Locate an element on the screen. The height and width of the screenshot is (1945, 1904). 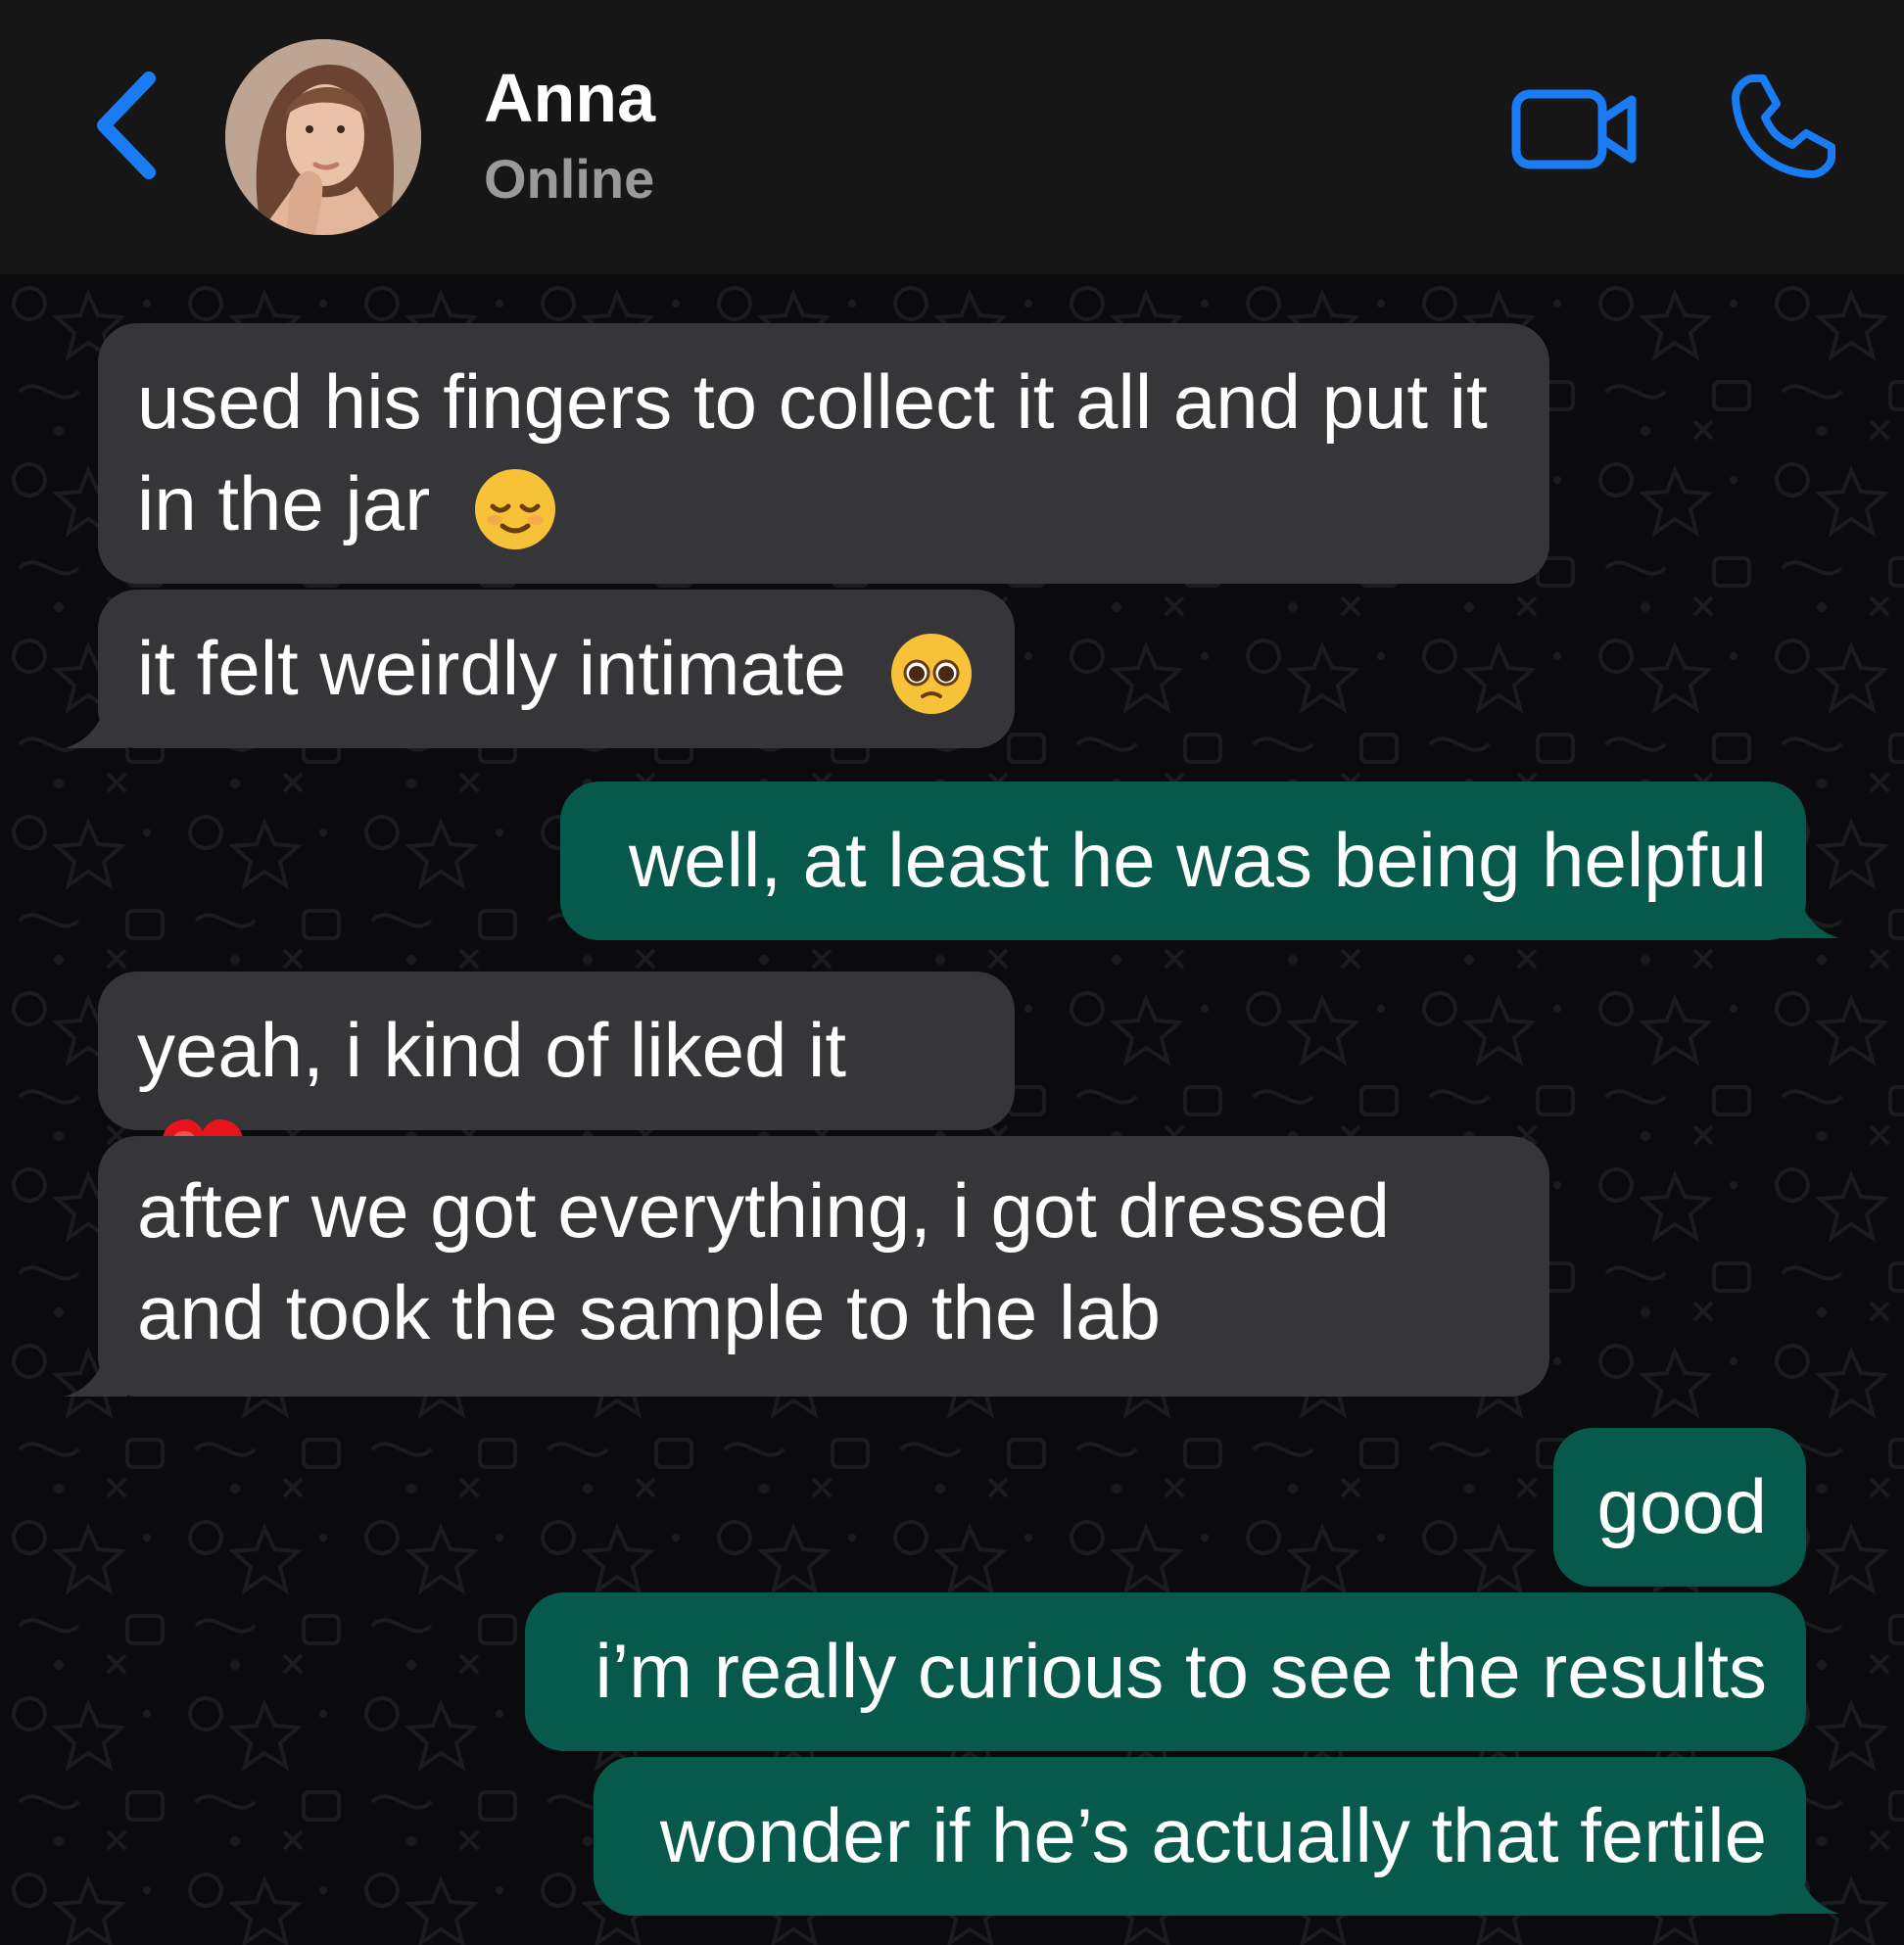
chat-header: Anna Online is located at coordinates (952, 137).